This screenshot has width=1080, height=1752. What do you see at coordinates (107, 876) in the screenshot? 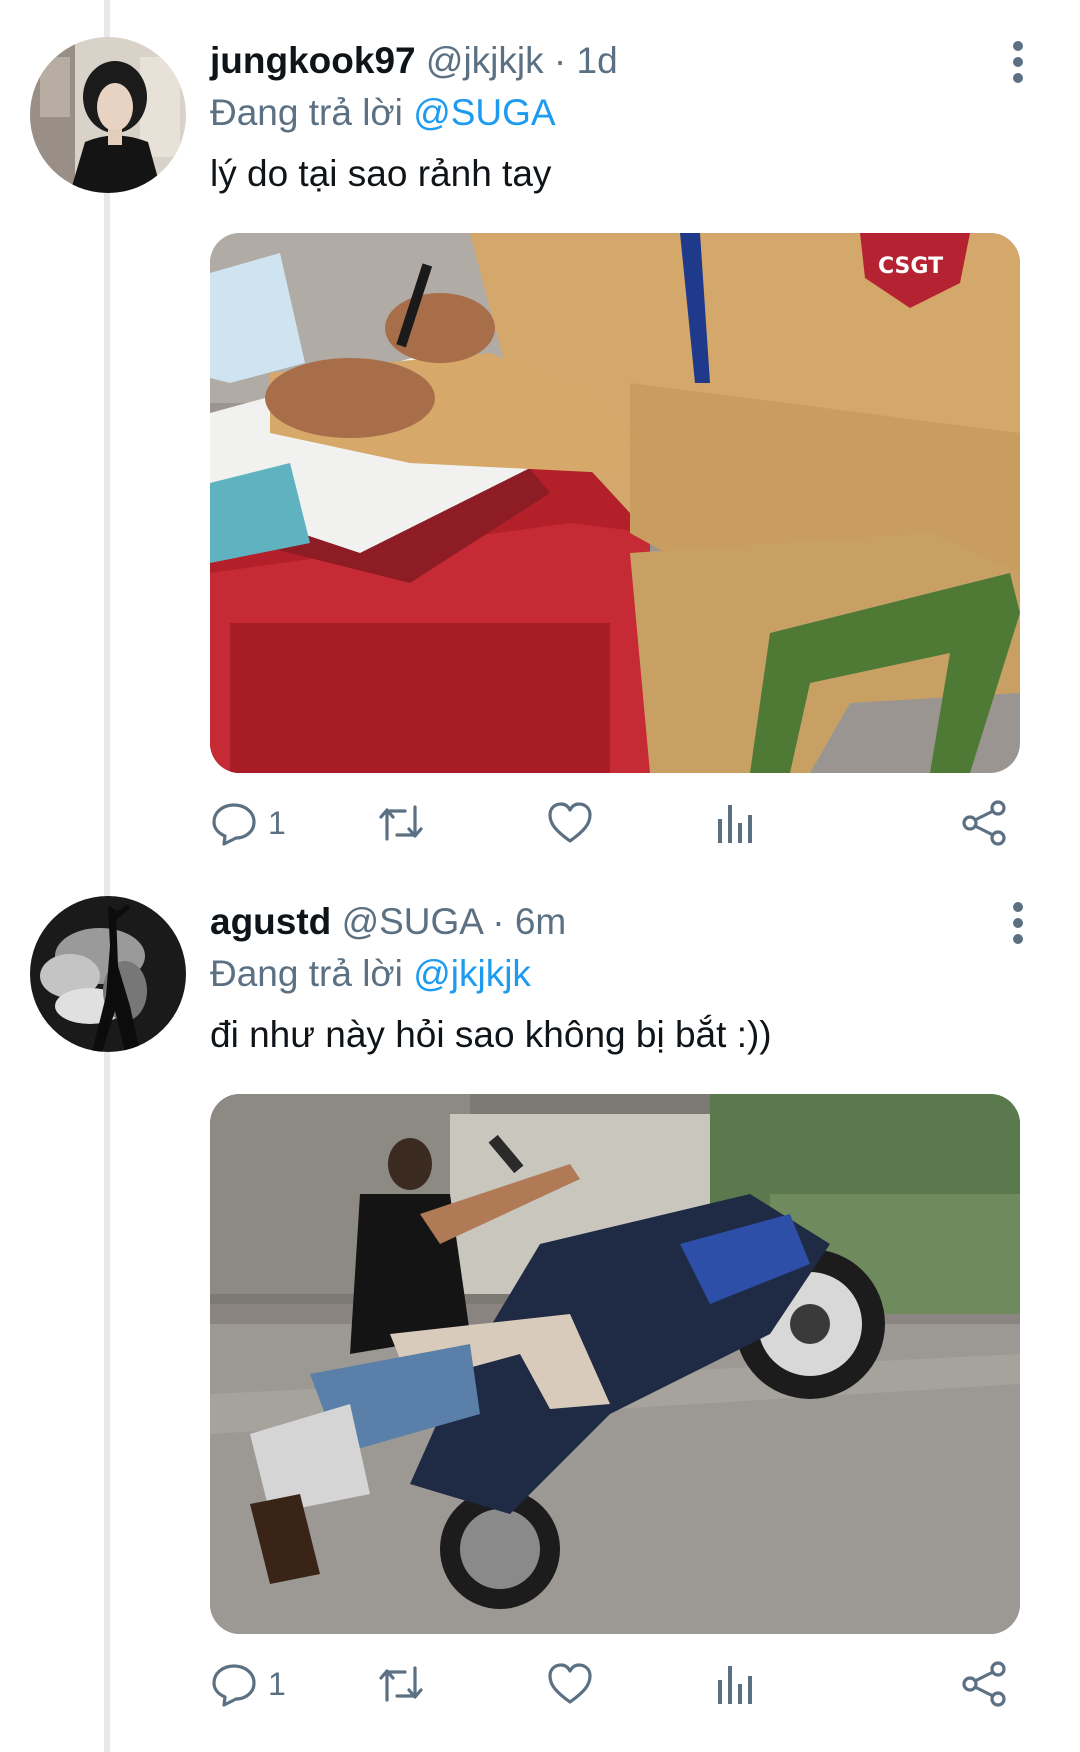
I see `thread-line` at bounding box center [107, 876].